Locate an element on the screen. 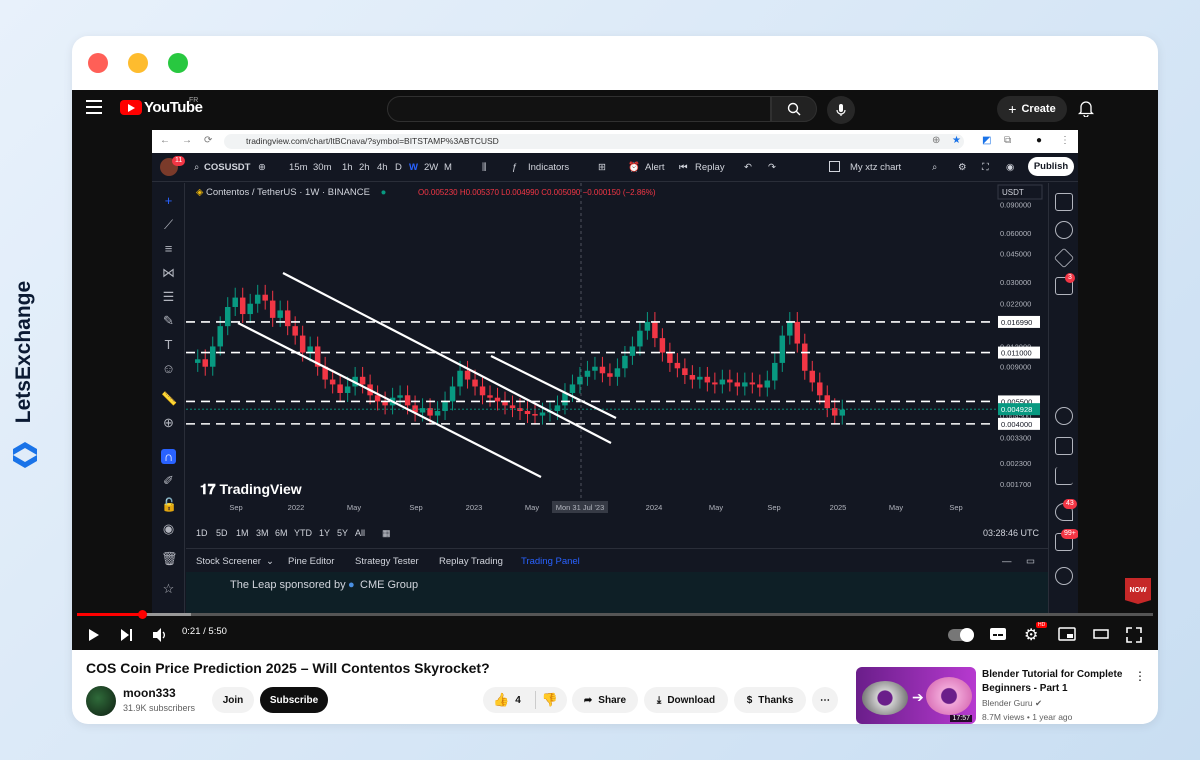 The image size is (1200, 760). alerts-clock-icon is located at coordinates (1064, 230).